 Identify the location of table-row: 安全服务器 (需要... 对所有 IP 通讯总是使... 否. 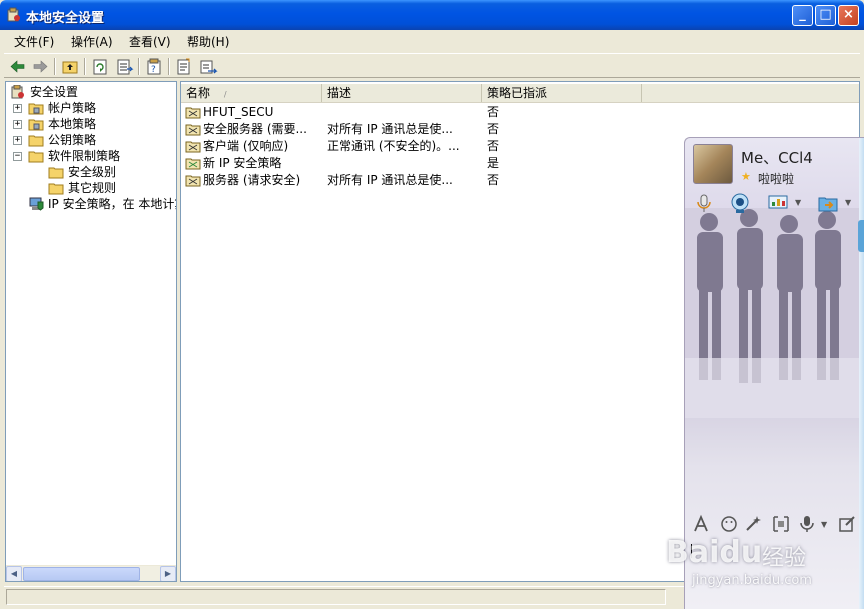
(520, 129).